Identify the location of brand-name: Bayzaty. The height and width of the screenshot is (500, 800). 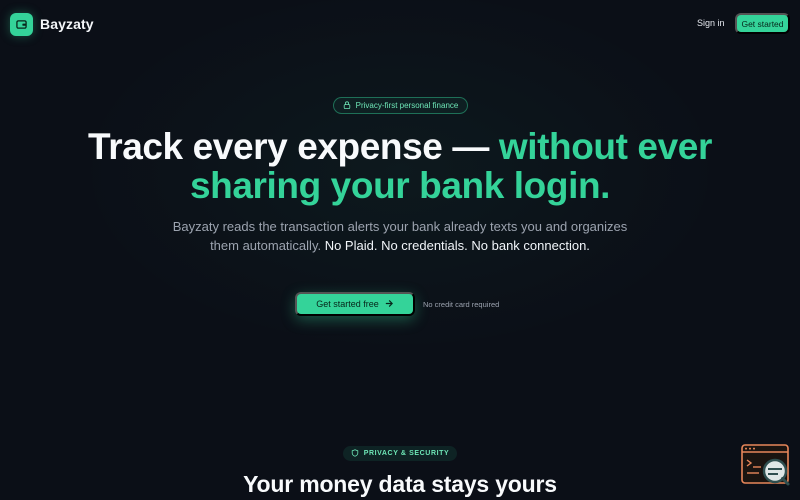
(67, 24).